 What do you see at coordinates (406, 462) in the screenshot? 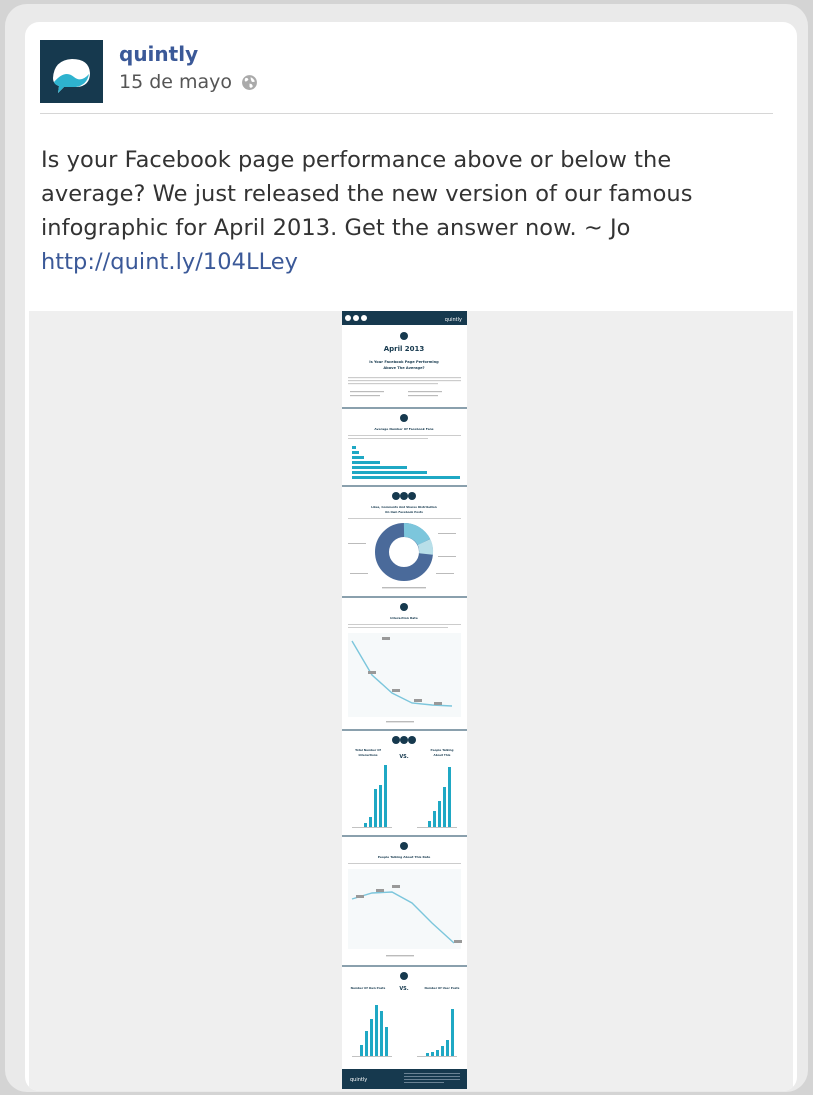
I see `fans-bar-chart` at bounding box center [406, 462].